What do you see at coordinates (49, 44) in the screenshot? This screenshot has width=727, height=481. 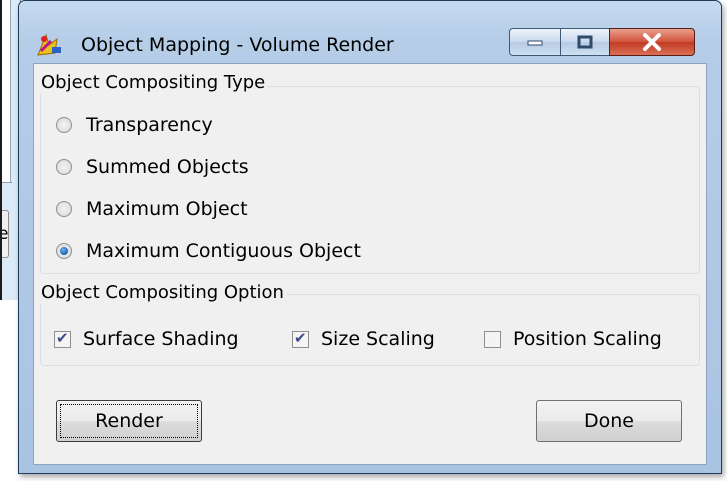 I see `app-icon` at bounding box center [49, 44].